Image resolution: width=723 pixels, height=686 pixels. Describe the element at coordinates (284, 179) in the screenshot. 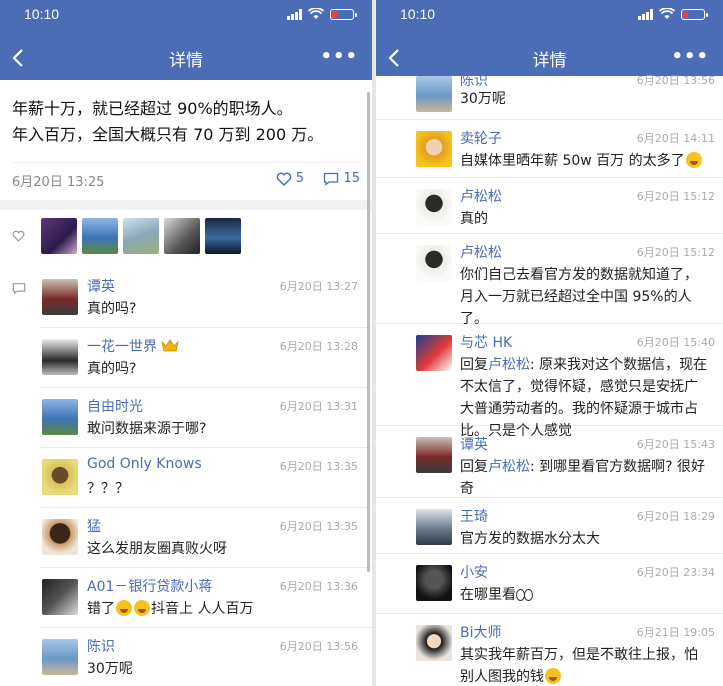

I see `heart-icon` at that location.